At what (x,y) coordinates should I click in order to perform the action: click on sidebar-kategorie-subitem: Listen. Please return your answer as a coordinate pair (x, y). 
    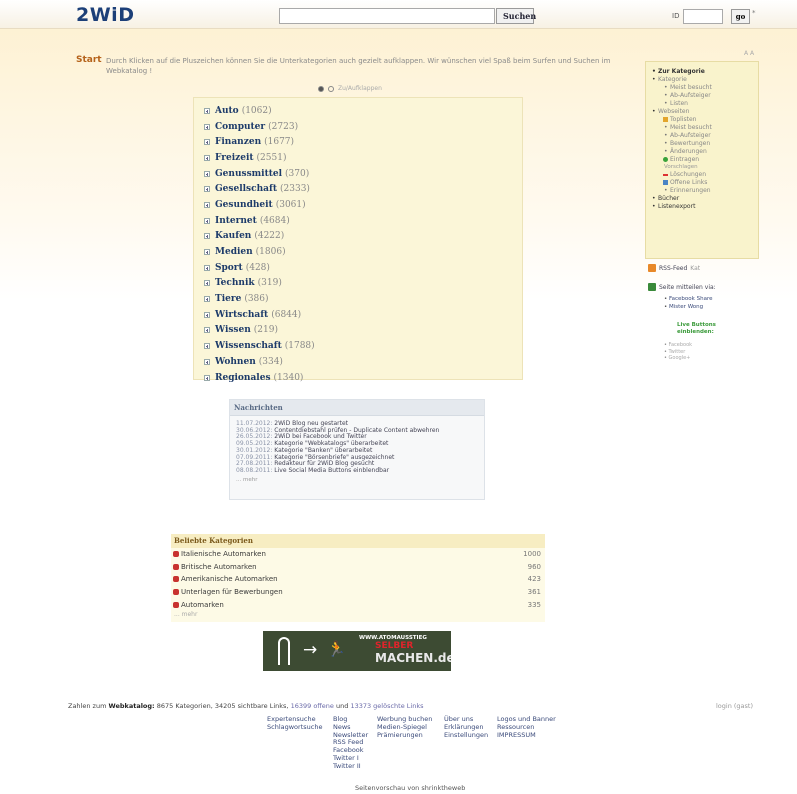
    Looking at the image, I should click on (688, 104).